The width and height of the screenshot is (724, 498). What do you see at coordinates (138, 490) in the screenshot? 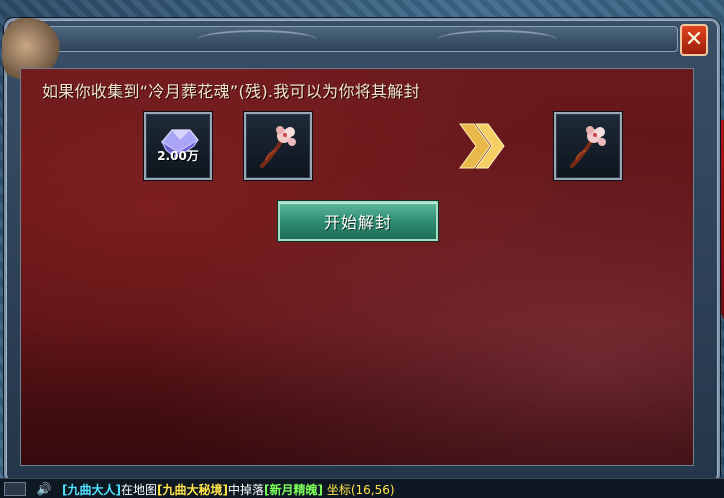
I see `chat-text-1: 在地图` at bounding box center [138, 490].